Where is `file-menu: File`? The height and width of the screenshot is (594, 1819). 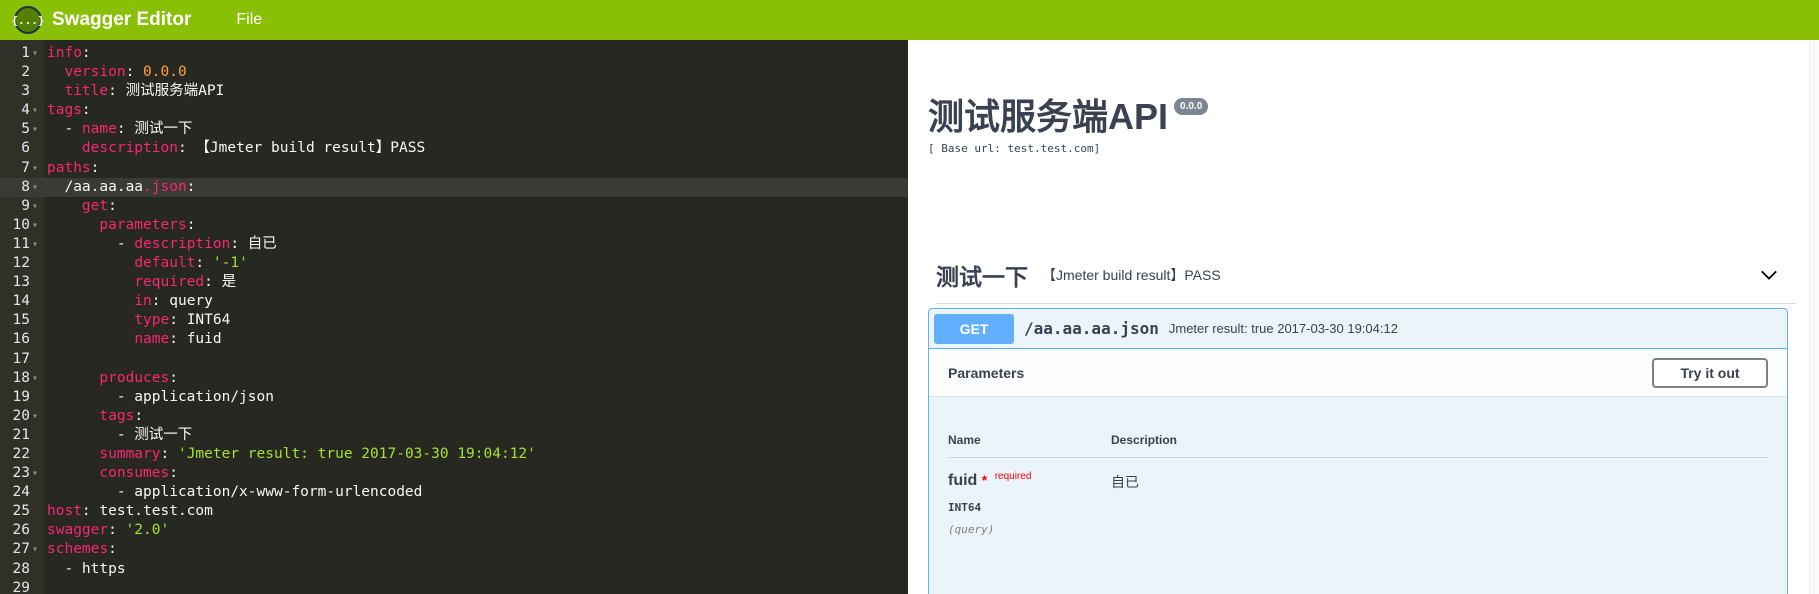 file-menu: File is located at coordinates (249, 20).